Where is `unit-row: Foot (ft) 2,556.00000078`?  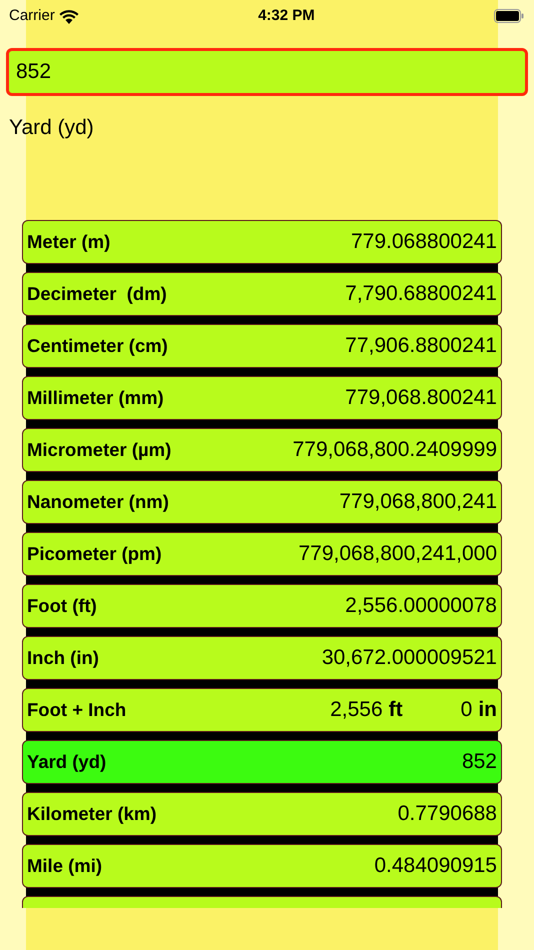 unit-row: Foot (ft) 2,556.00000078 is located at coordinates (262, 606).